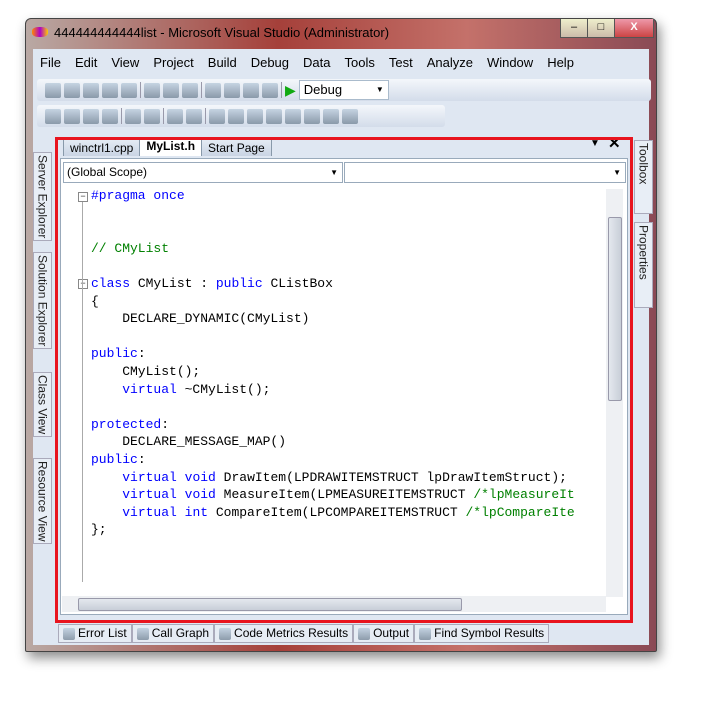 This screenshot has width=713, height=704. I want to click on panel-solution-explorer: Solution Explorer, so click(42, 301).